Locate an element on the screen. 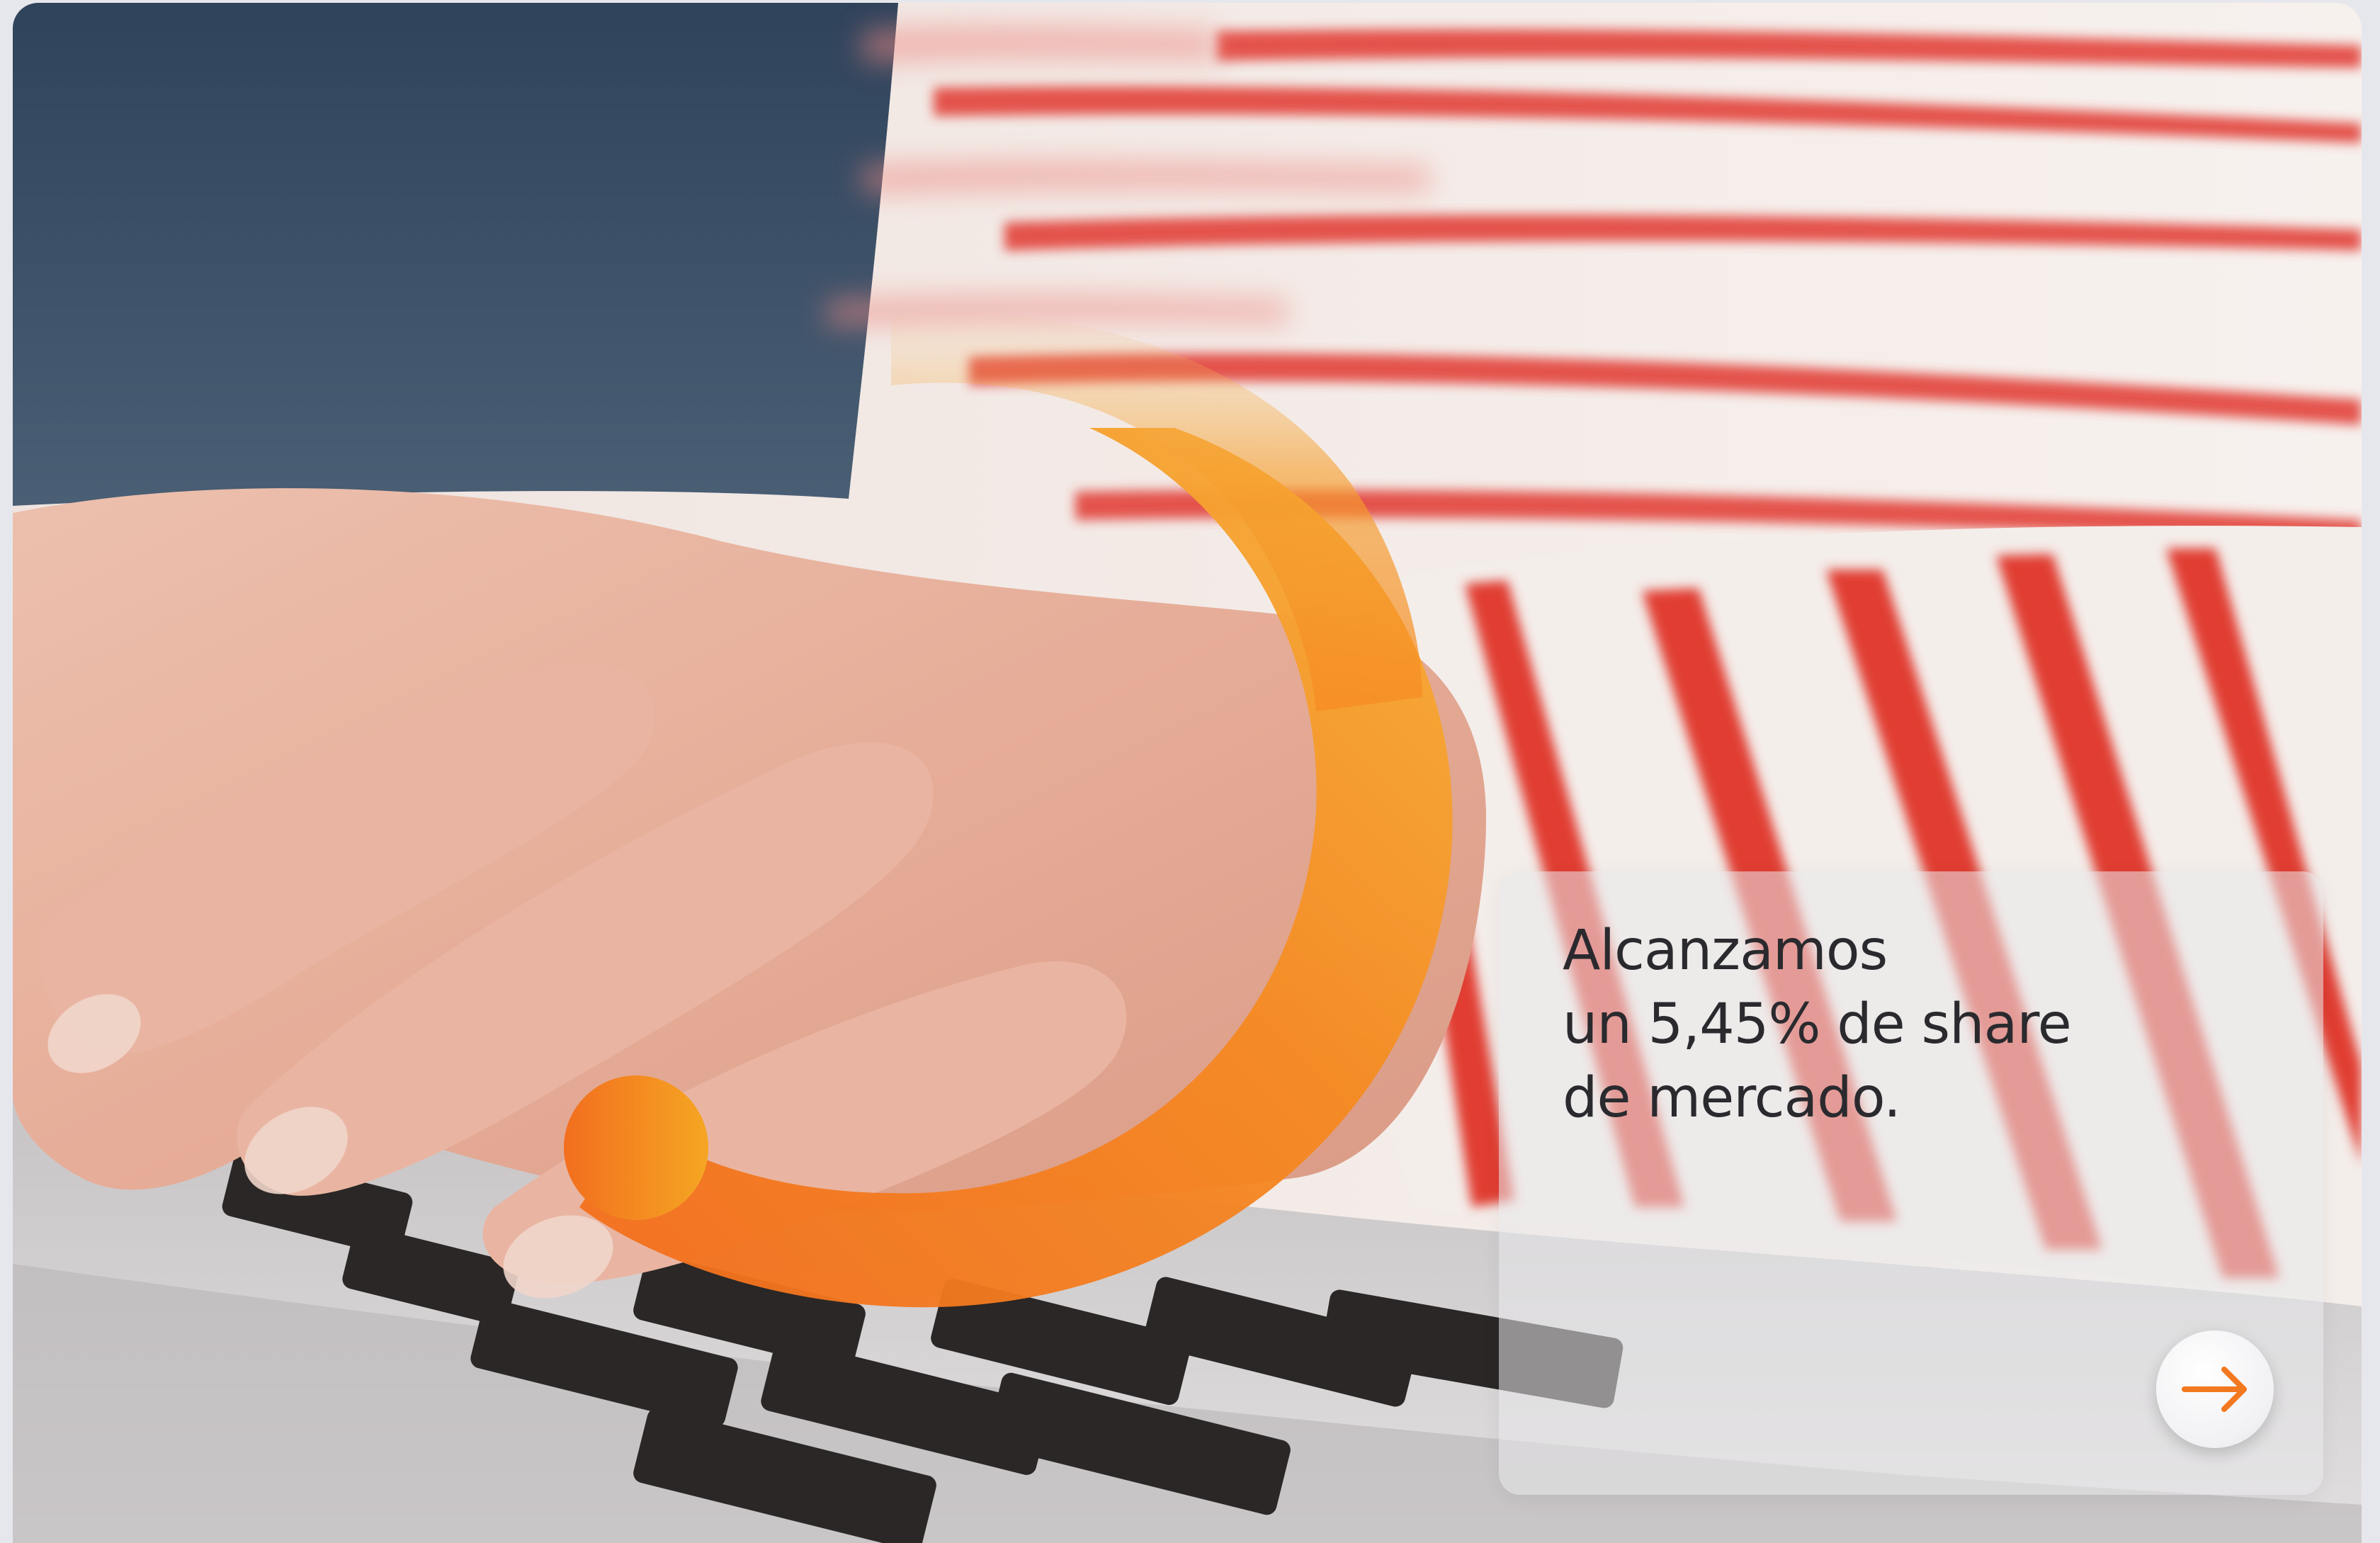 Image resolution: width=2380 pixels, height=1543 pixels. info-panel: Alcanzamos un 5,45% de share de mercado. is located at coordinates (1911, 1183).